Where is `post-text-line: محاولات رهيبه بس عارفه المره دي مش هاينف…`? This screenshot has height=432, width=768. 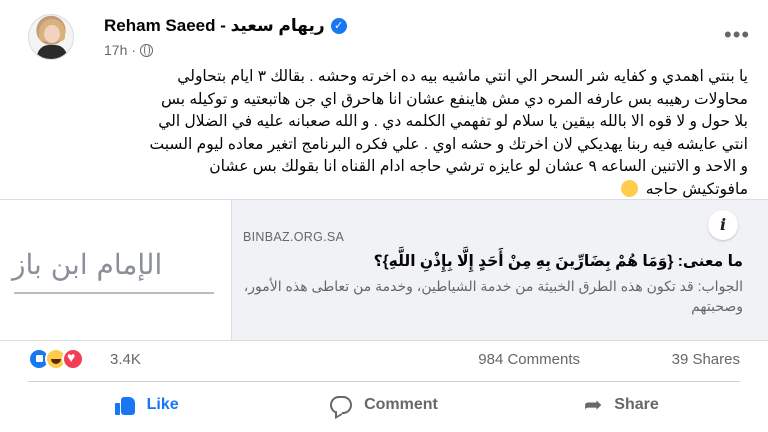
post-text-line: محاولات رهيبه بس عارفه المره دي مش هاينف… is located at coordinates (454, 99).